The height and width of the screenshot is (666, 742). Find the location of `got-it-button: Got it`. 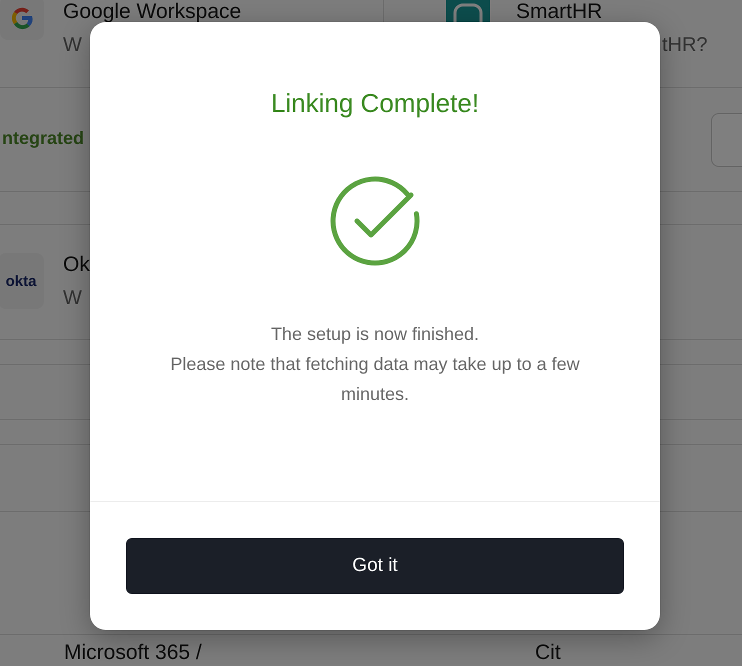

got-it-button: Got it is located at coordinates (375, 566).